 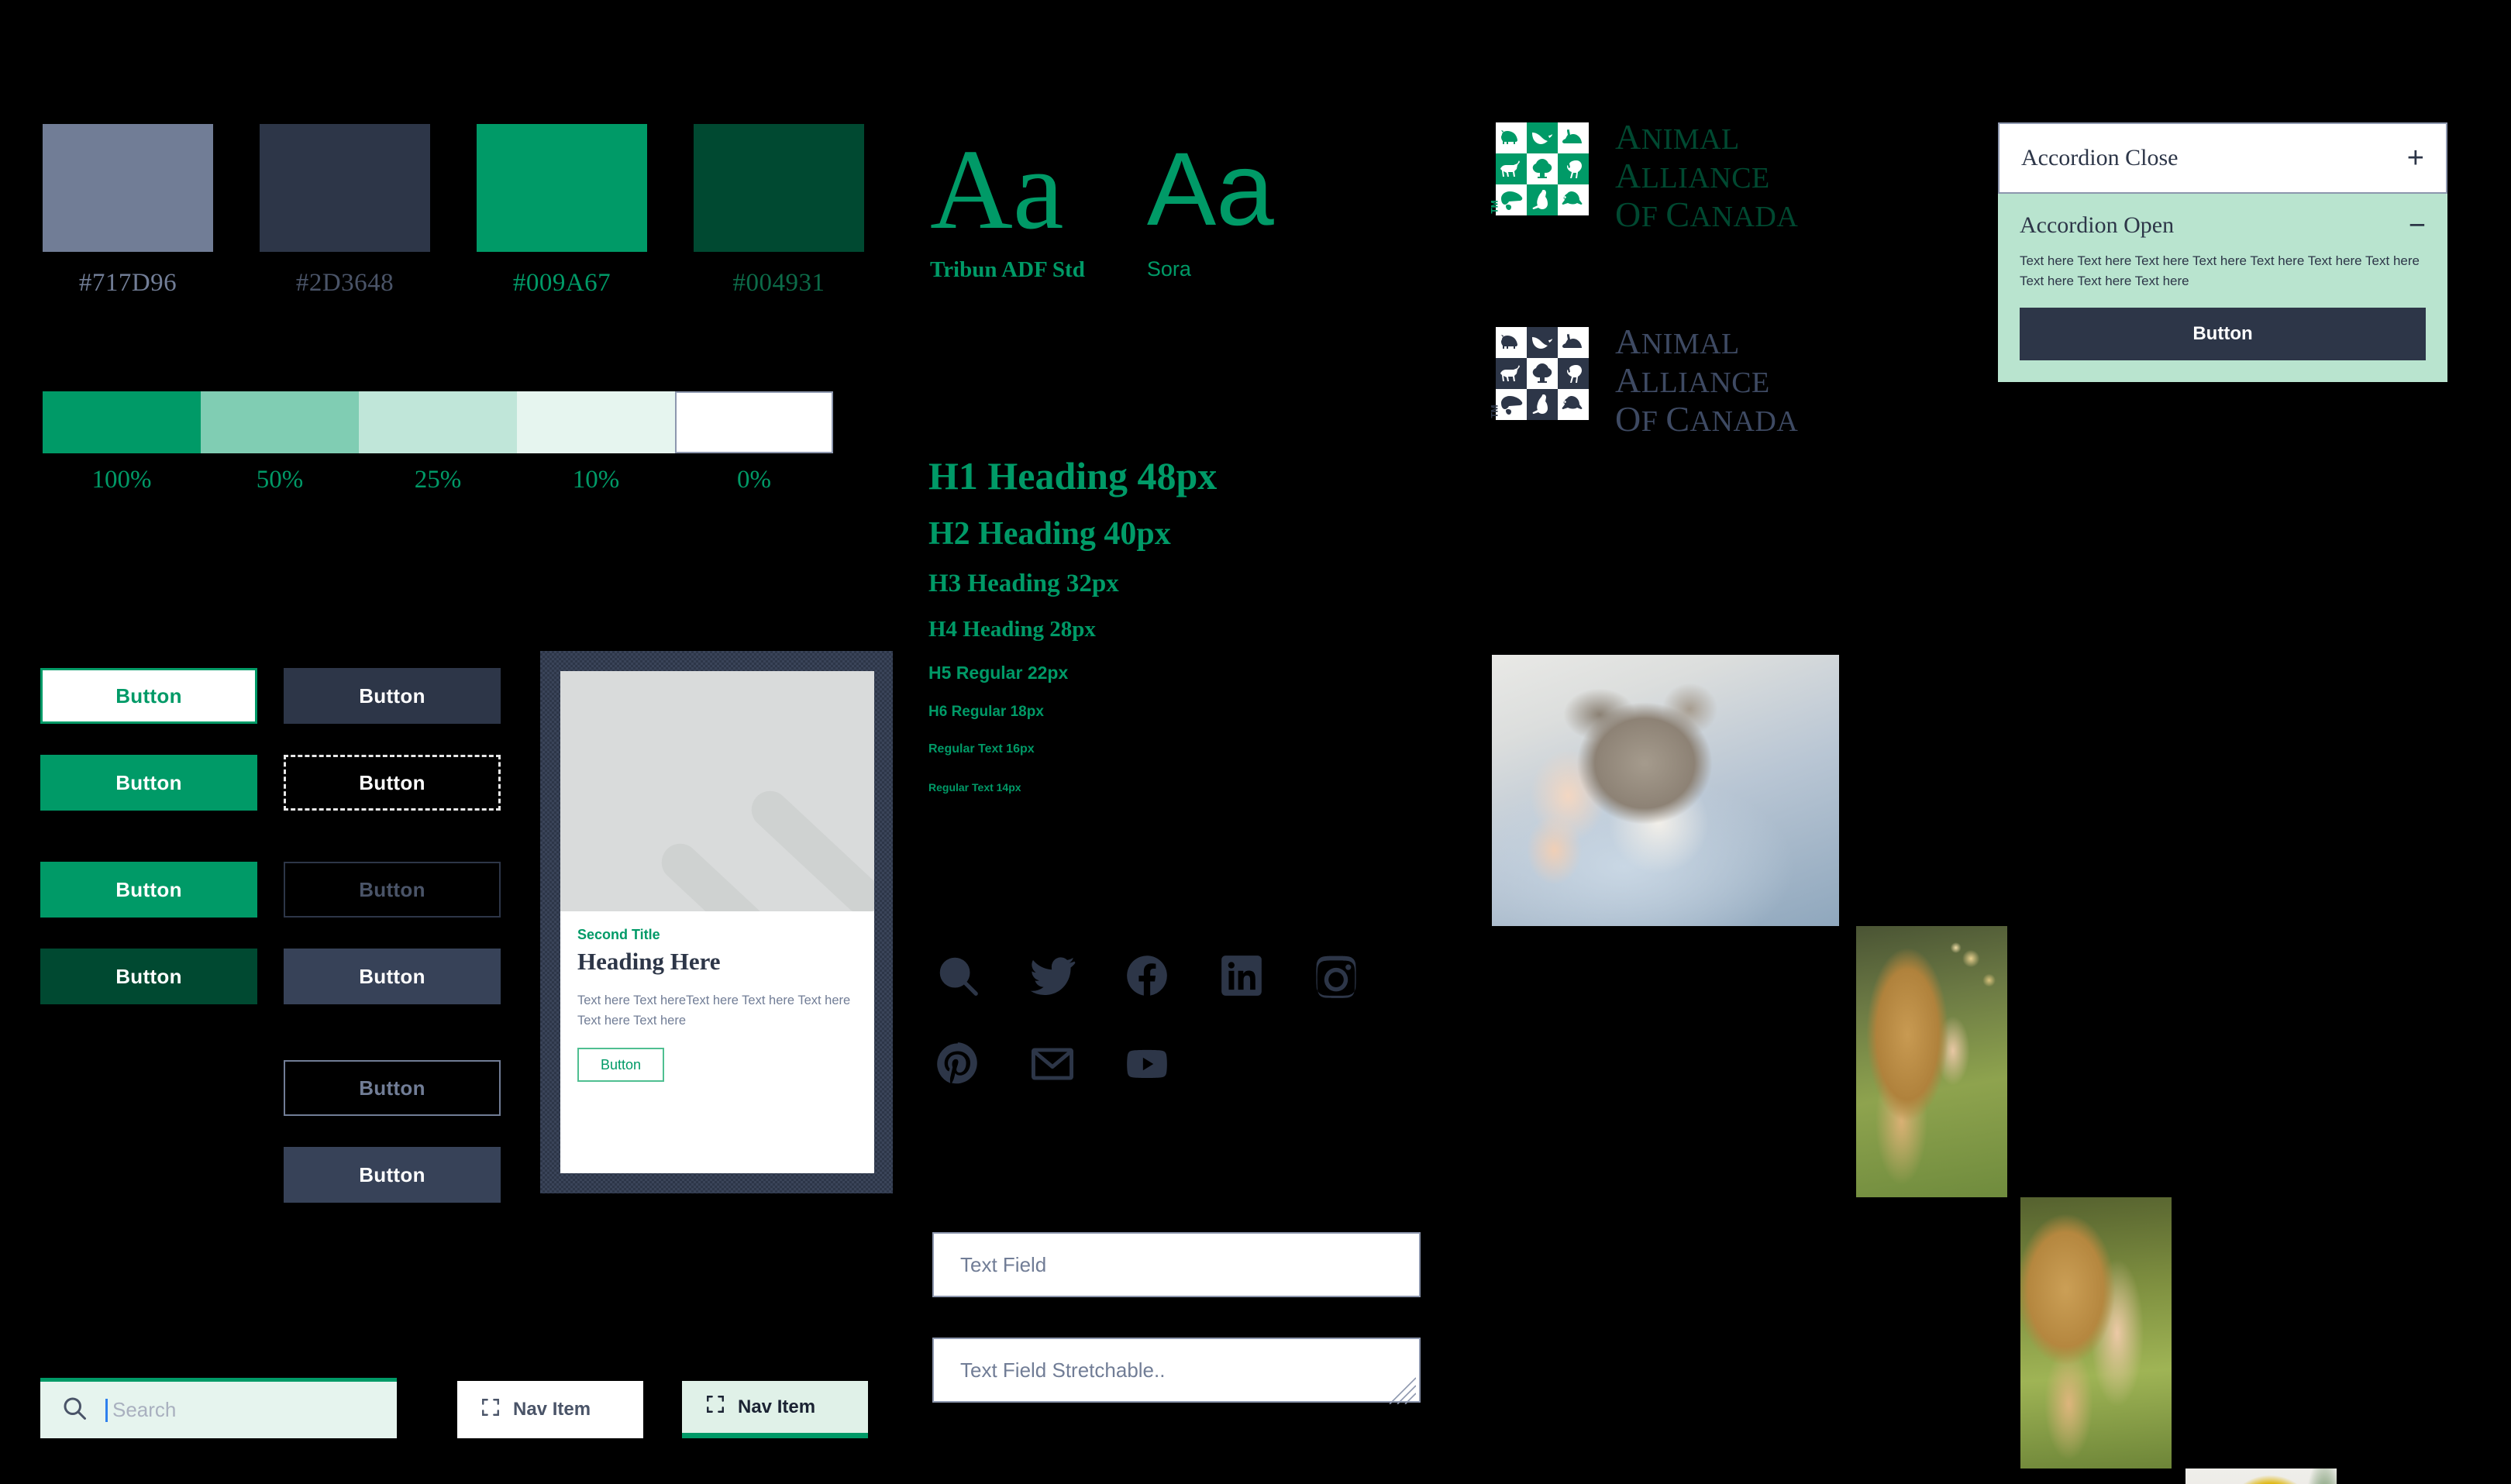 I want to click on logo-wordmark: ANIMAL ALLIANCE OF CANADA, so click(x=1706, y=380).